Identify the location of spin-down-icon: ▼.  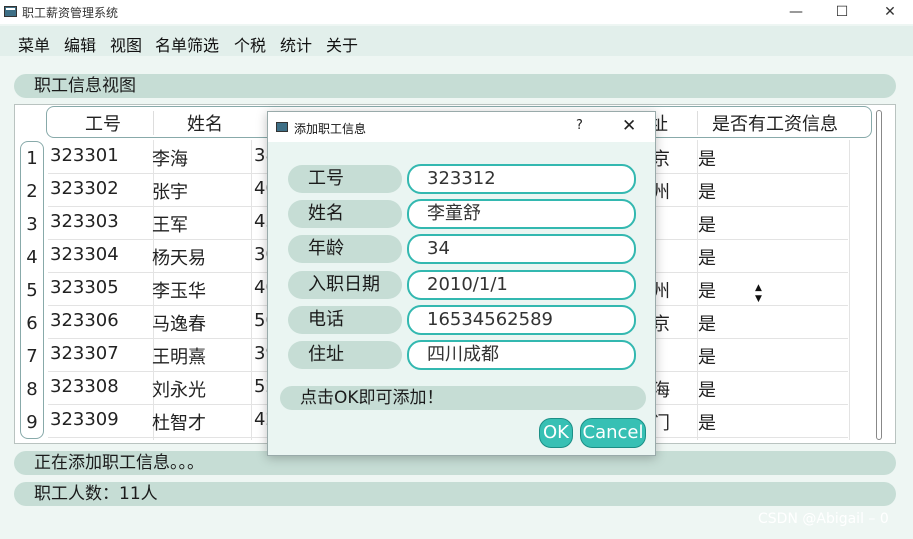
(758, 299).